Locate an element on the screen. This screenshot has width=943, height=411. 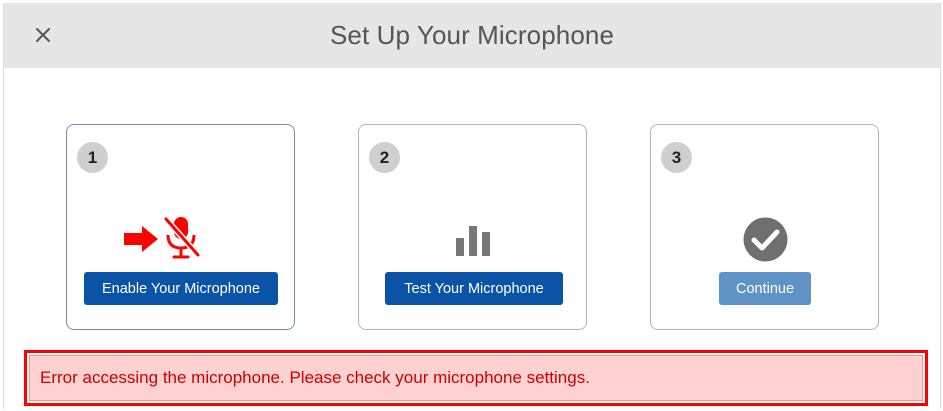
step-number-badge: 2 is located at coordinates (384, 157).